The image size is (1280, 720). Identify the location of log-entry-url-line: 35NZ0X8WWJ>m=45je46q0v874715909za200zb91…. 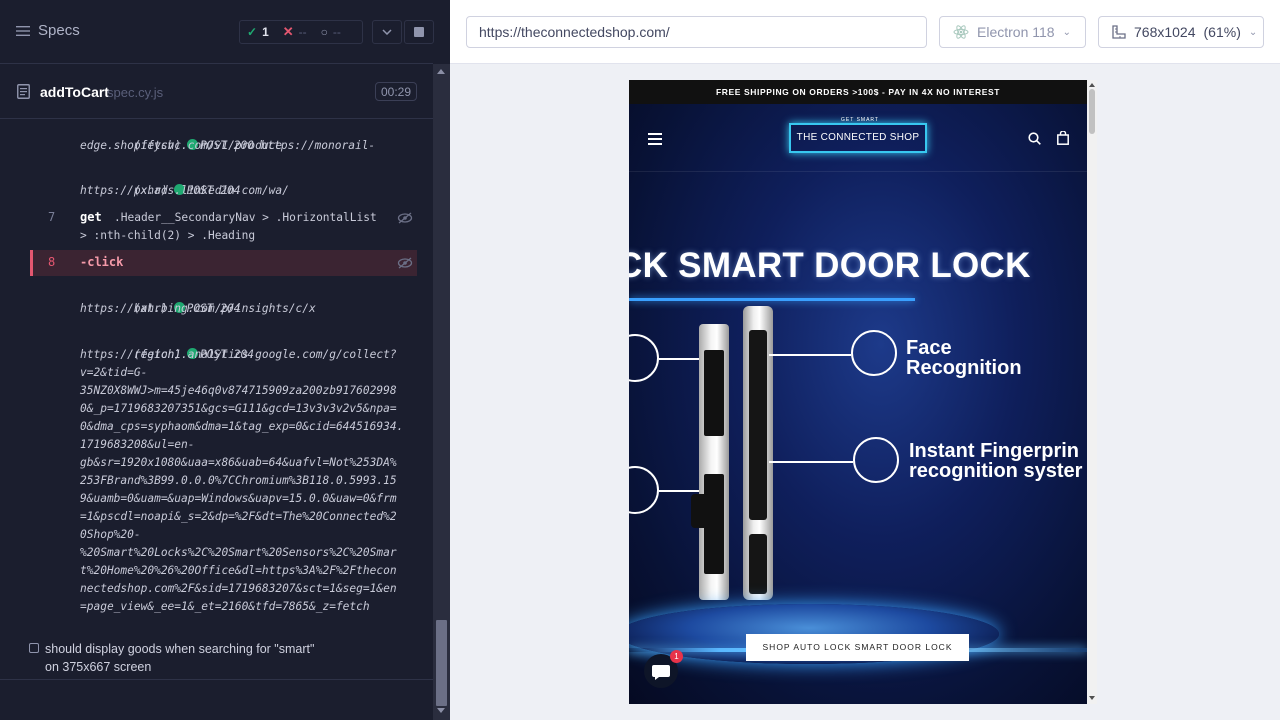
(238, 390).